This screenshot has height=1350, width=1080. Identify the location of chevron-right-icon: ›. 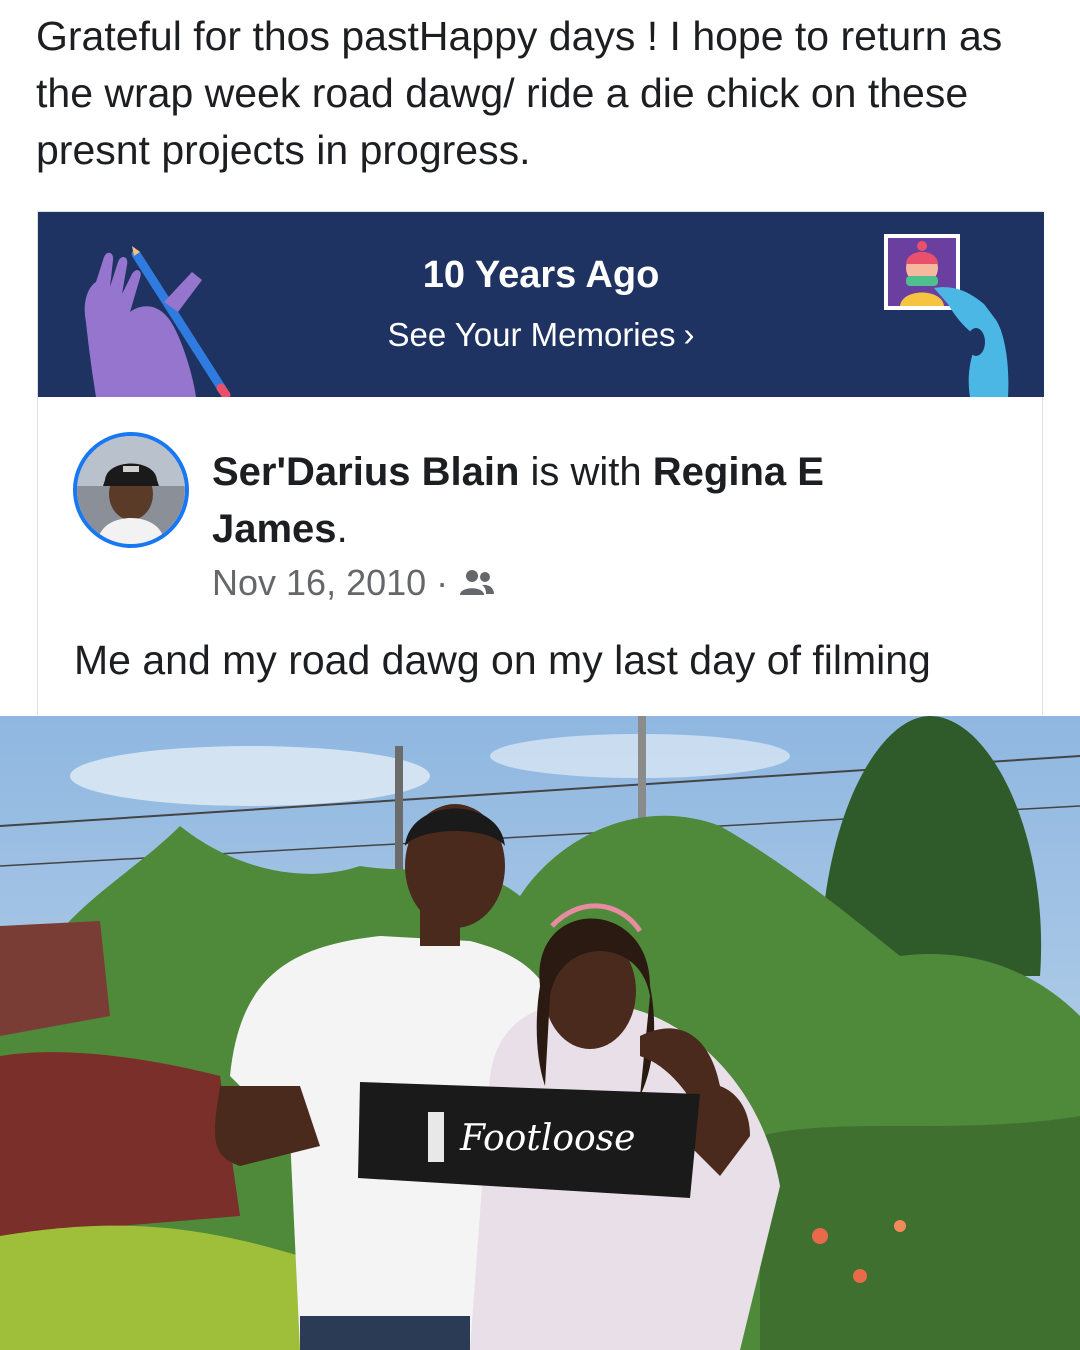
(689, 334).